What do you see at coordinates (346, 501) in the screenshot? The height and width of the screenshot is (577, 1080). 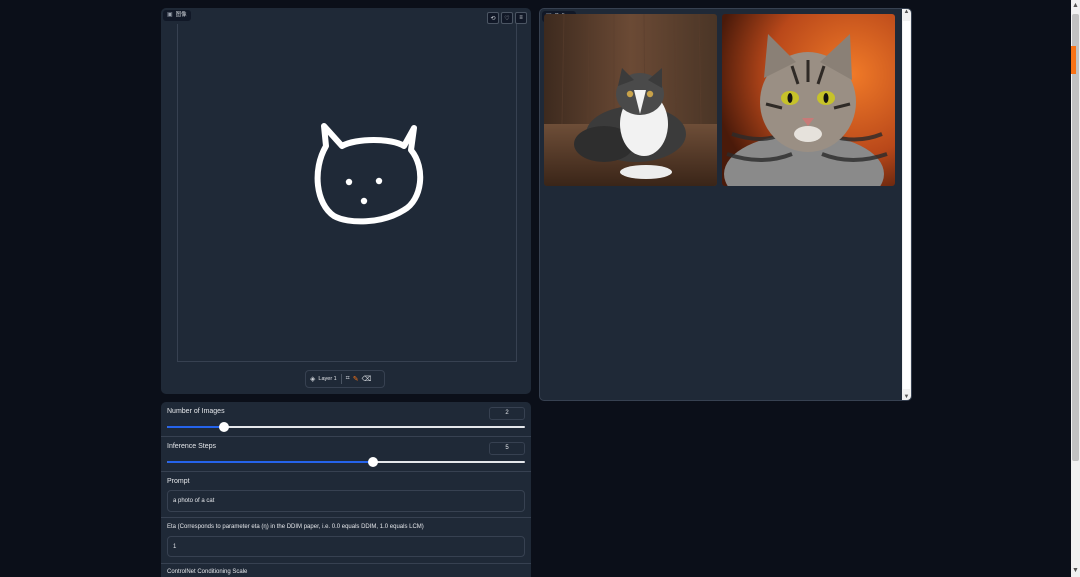 I see `prompt-input: a photo of a cat` at bounding box center [346, 501].